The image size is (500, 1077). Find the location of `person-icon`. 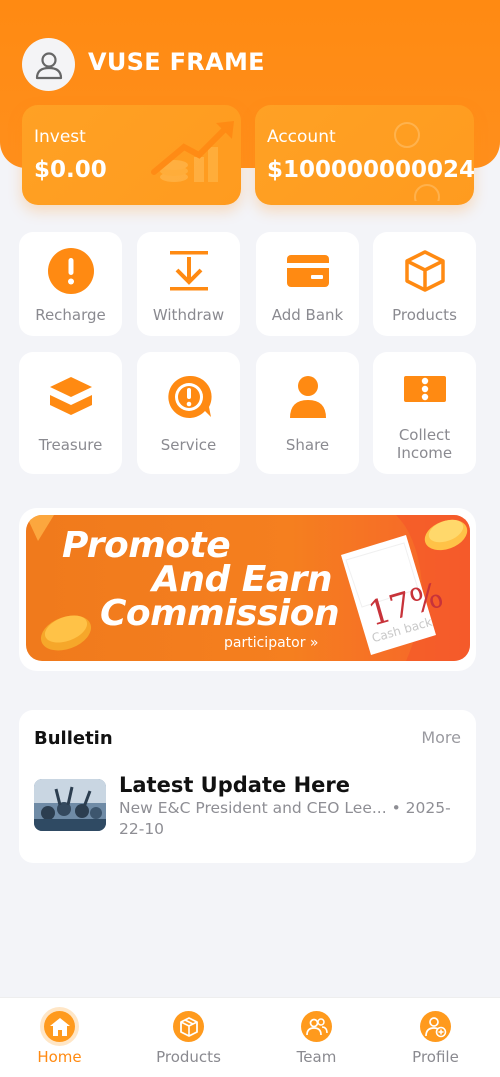

person-icon is located at coordinates (307, 397).